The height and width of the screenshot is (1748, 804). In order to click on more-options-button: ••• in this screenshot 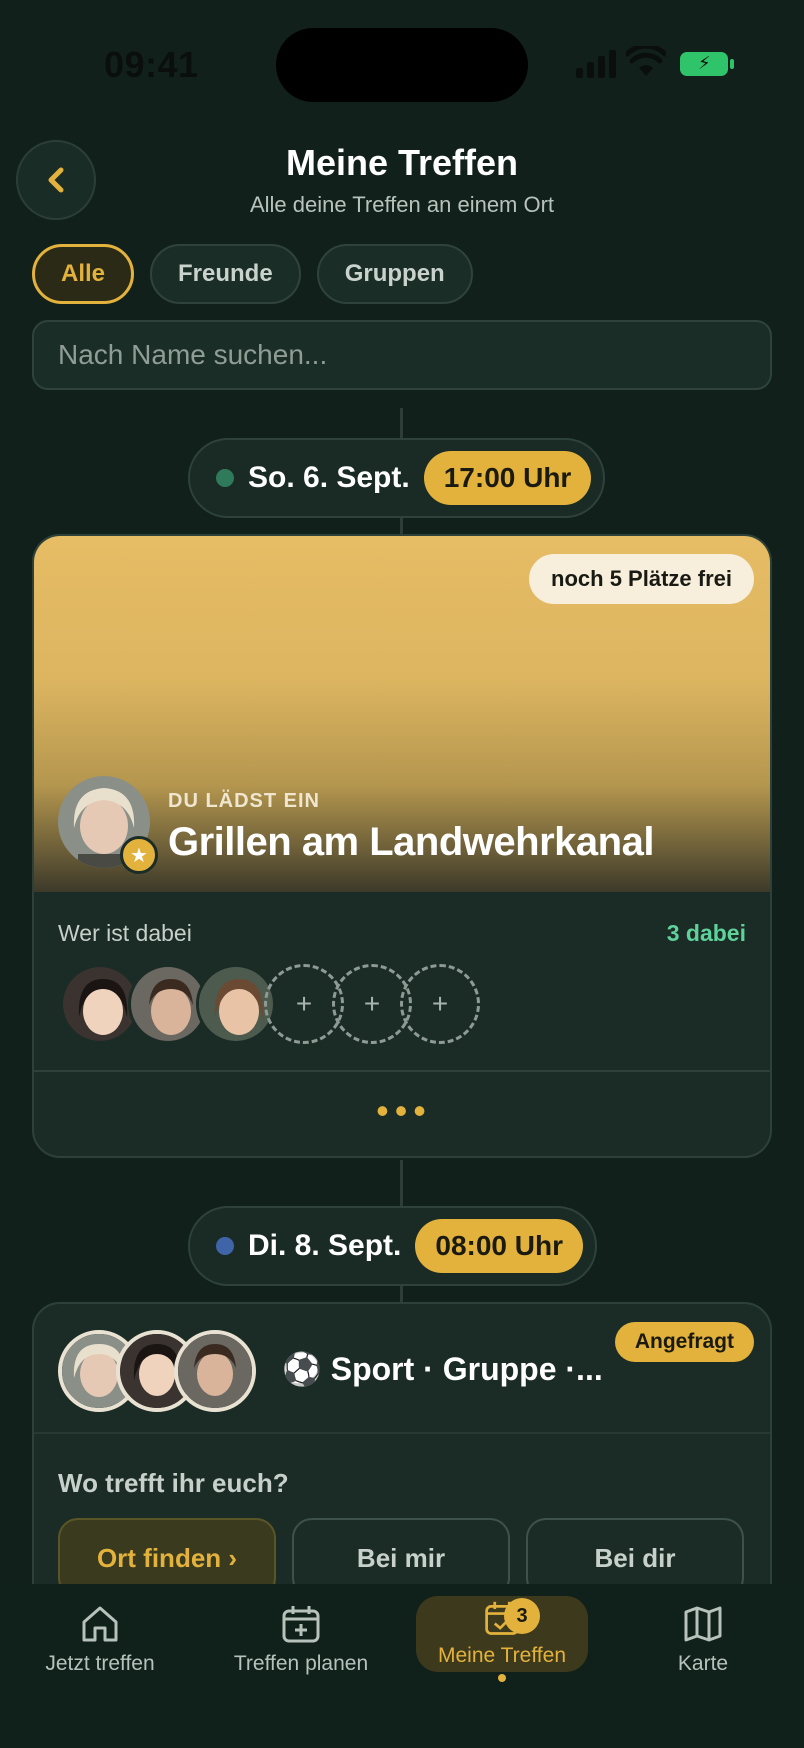, I will do `click(402, 1111)`.